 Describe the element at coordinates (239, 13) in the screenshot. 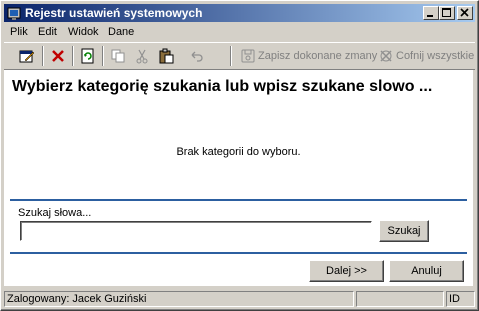

I see `title-bar: Rejestr ustawień systemowych` at that location.